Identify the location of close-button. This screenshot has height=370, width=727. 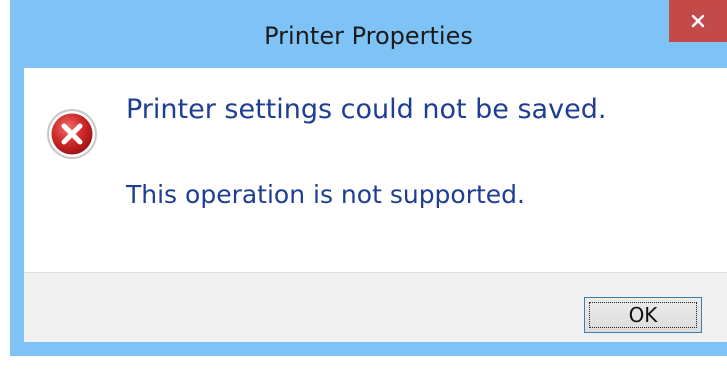
(698, 21).